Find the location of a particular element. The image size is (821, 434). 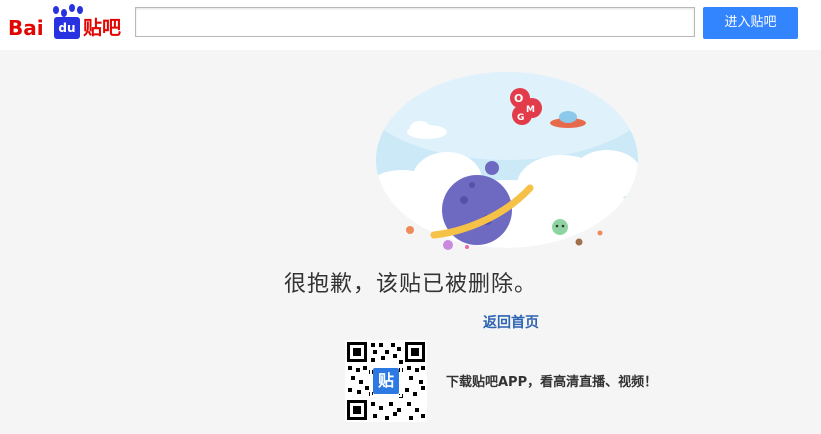

svg-text: G is located at coordinates (520, 118).